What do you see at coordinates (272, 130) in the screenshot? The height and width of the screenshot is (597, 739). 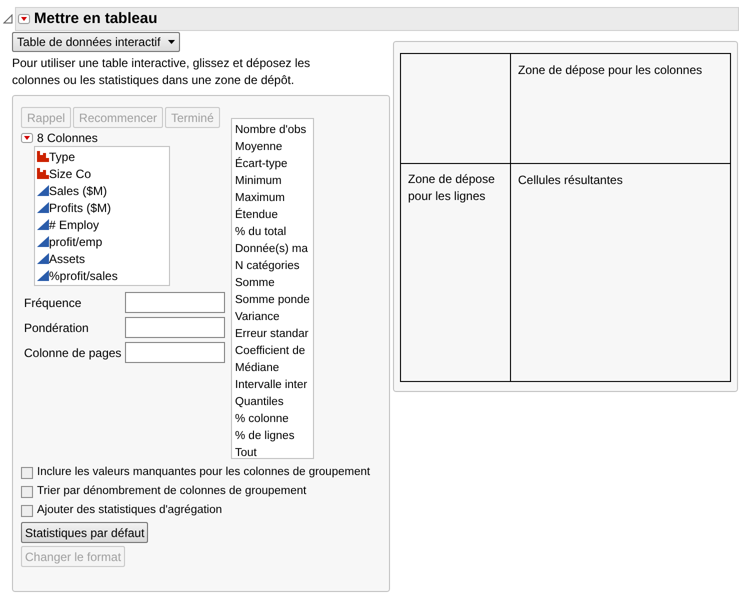 I see `statistic-item: Nombre d'obs` at bounding box center [272, 130].